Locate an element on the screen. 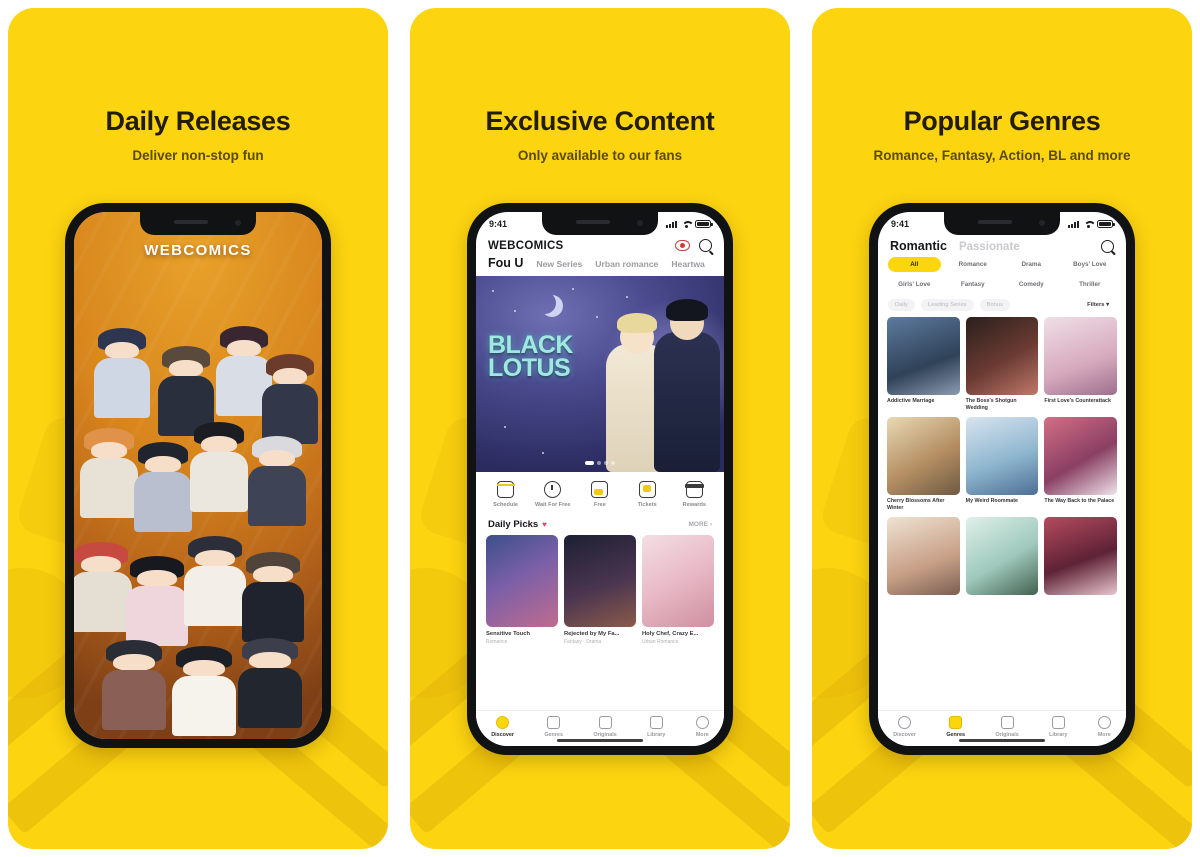 Image resolution: width=1200 pixels, height=857 pixels. grid-item: Addictive Marriage is located at coordinates (923, 364).